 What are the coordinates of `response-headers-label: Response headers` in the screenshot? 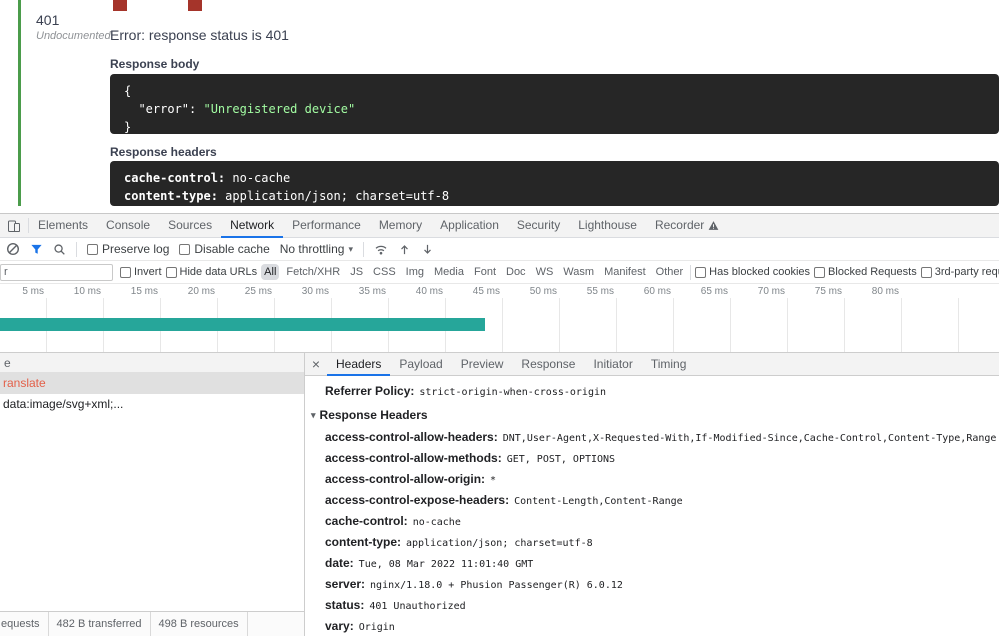 It's located at (163, 152).